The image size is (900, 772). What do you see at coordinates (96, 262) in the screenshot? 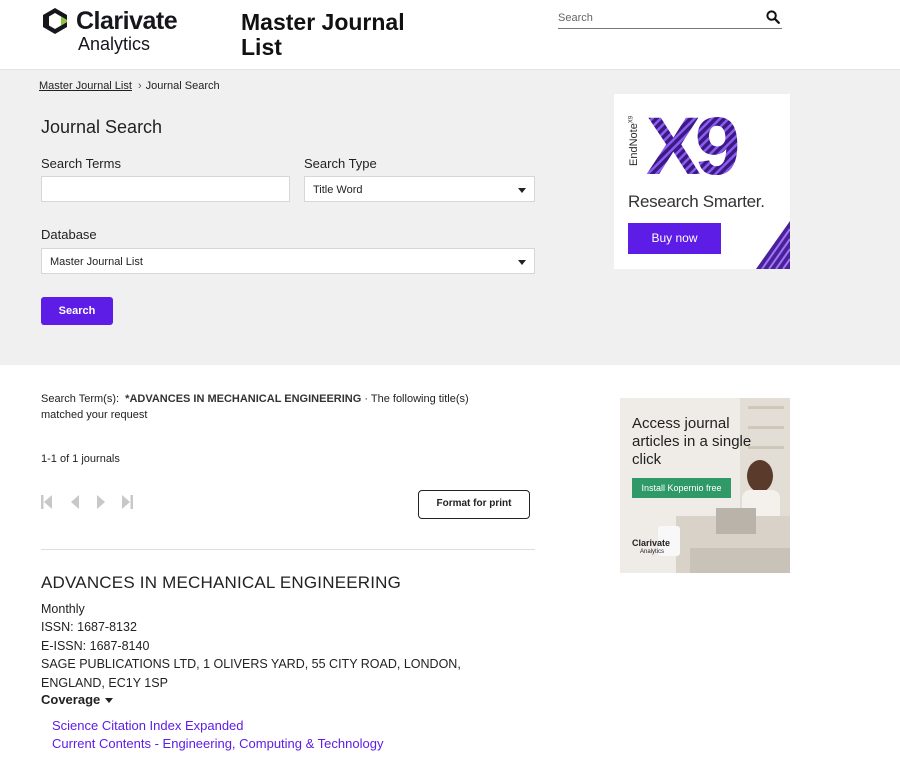
I see `database-value: Master Journal List` at bounding box center [96, 262].